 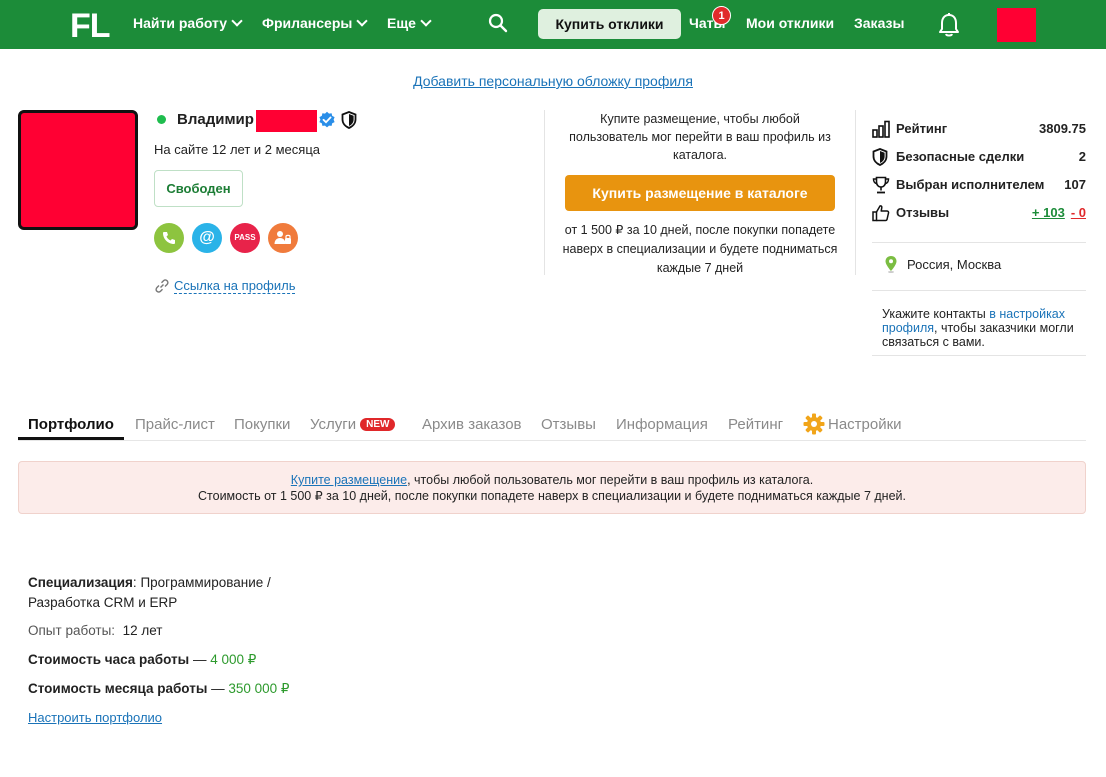 What do you see at coordinates (161, 119) in the screenshot?
I see `online-indicator` at bounding box center [161, 119].